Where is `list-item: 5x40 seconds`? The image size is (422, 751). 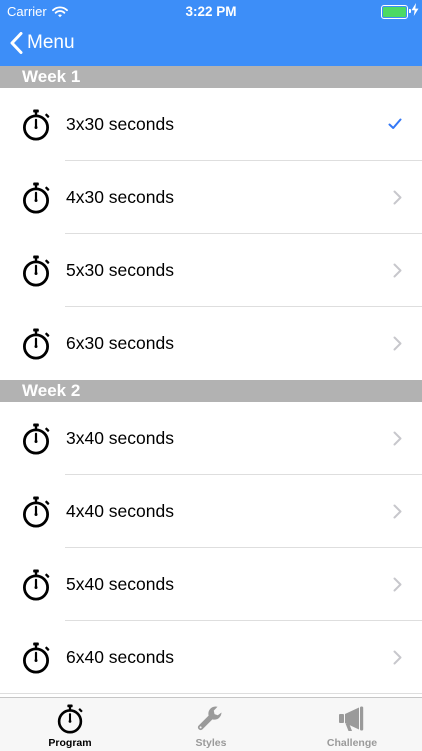
list-item: 5x40 seconds is located at coordinates (211, 584).